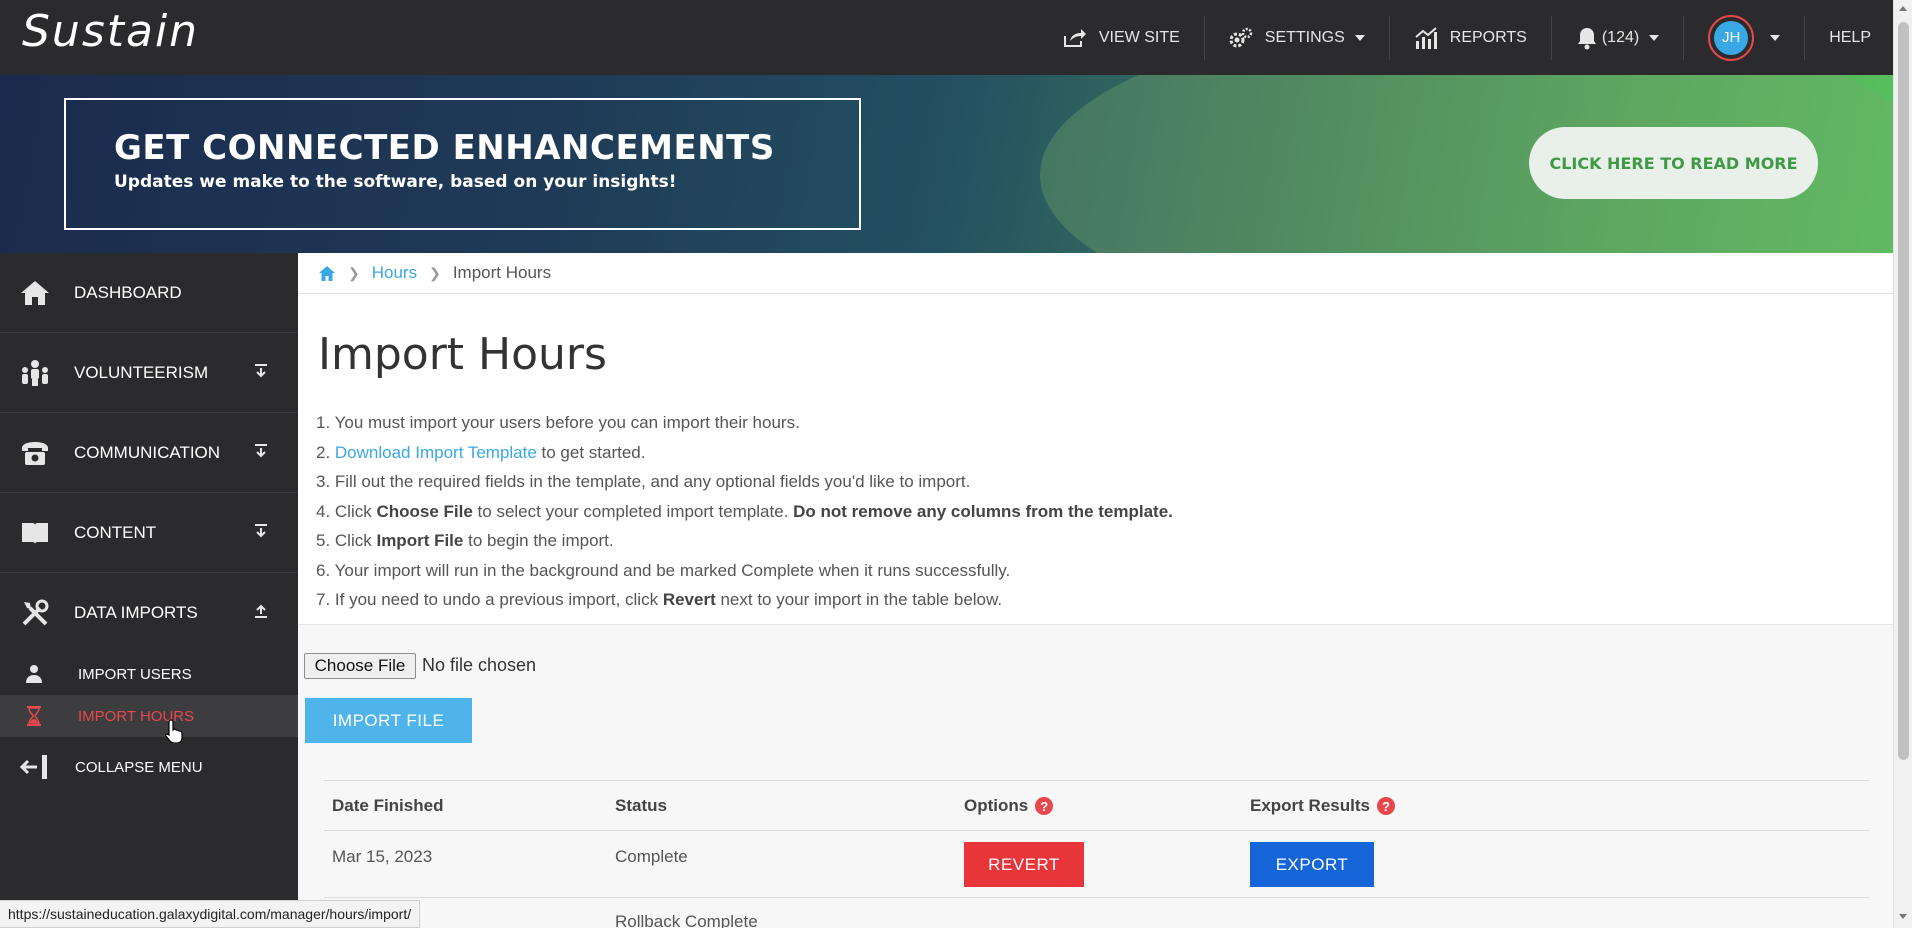 The width and height of the screenshot is (1912, 928). What do you see at coordinates (34, 716) in the screenshot?
I see `hourglass-icon` at bounding box center [34, 716].